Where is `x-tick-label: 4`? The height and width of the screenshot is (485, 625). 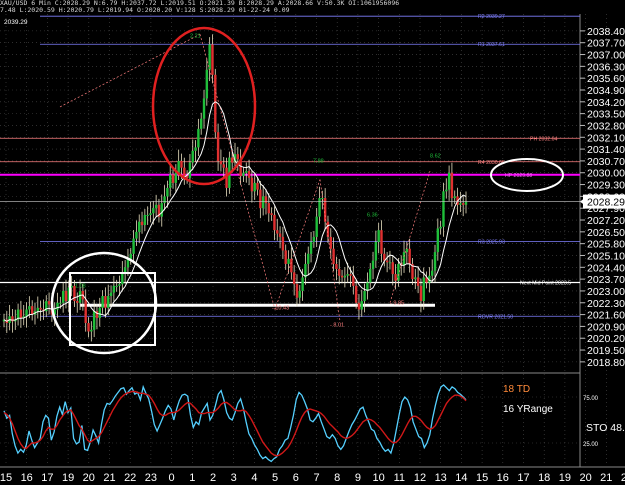
x-tick-label: 4 is located at coordinates (254, 478).